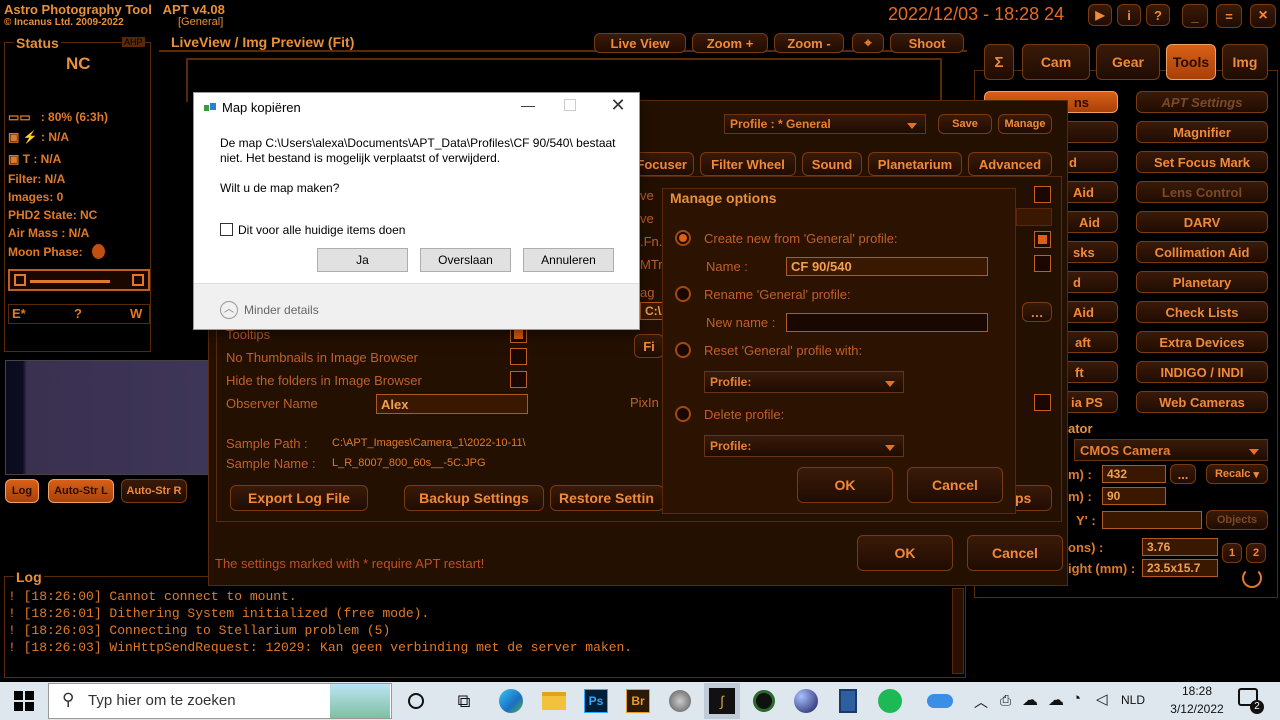 The image size is (1280, 720). What do you see at coordinates (748, 164) in the screenshot?
I see `tab-filter-wheel: Filter Wheel` at bounding box center [748, 164].